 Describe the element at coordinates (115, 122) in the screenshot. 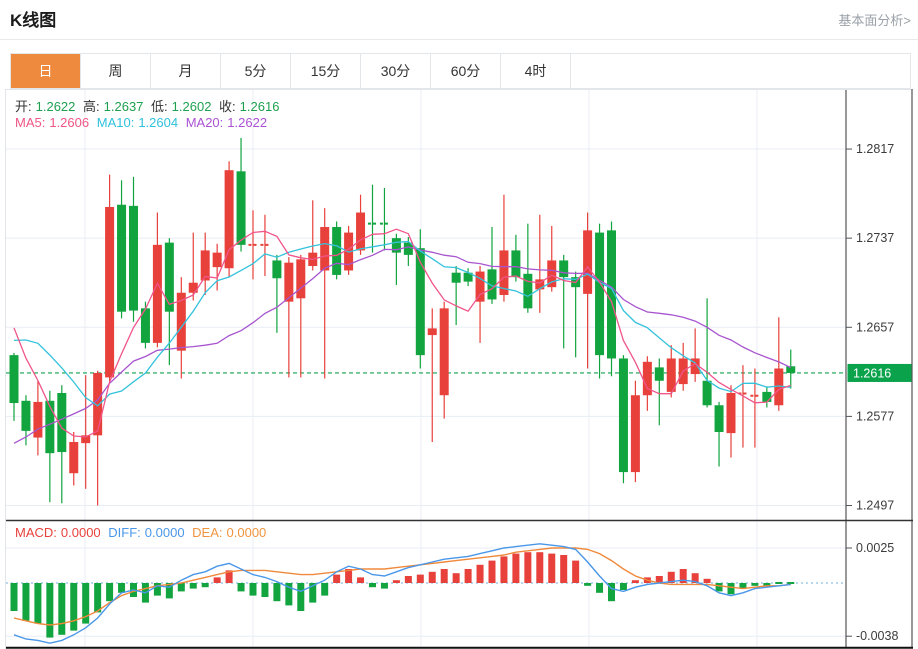

I see `ma10-label: MA10:` at that location.